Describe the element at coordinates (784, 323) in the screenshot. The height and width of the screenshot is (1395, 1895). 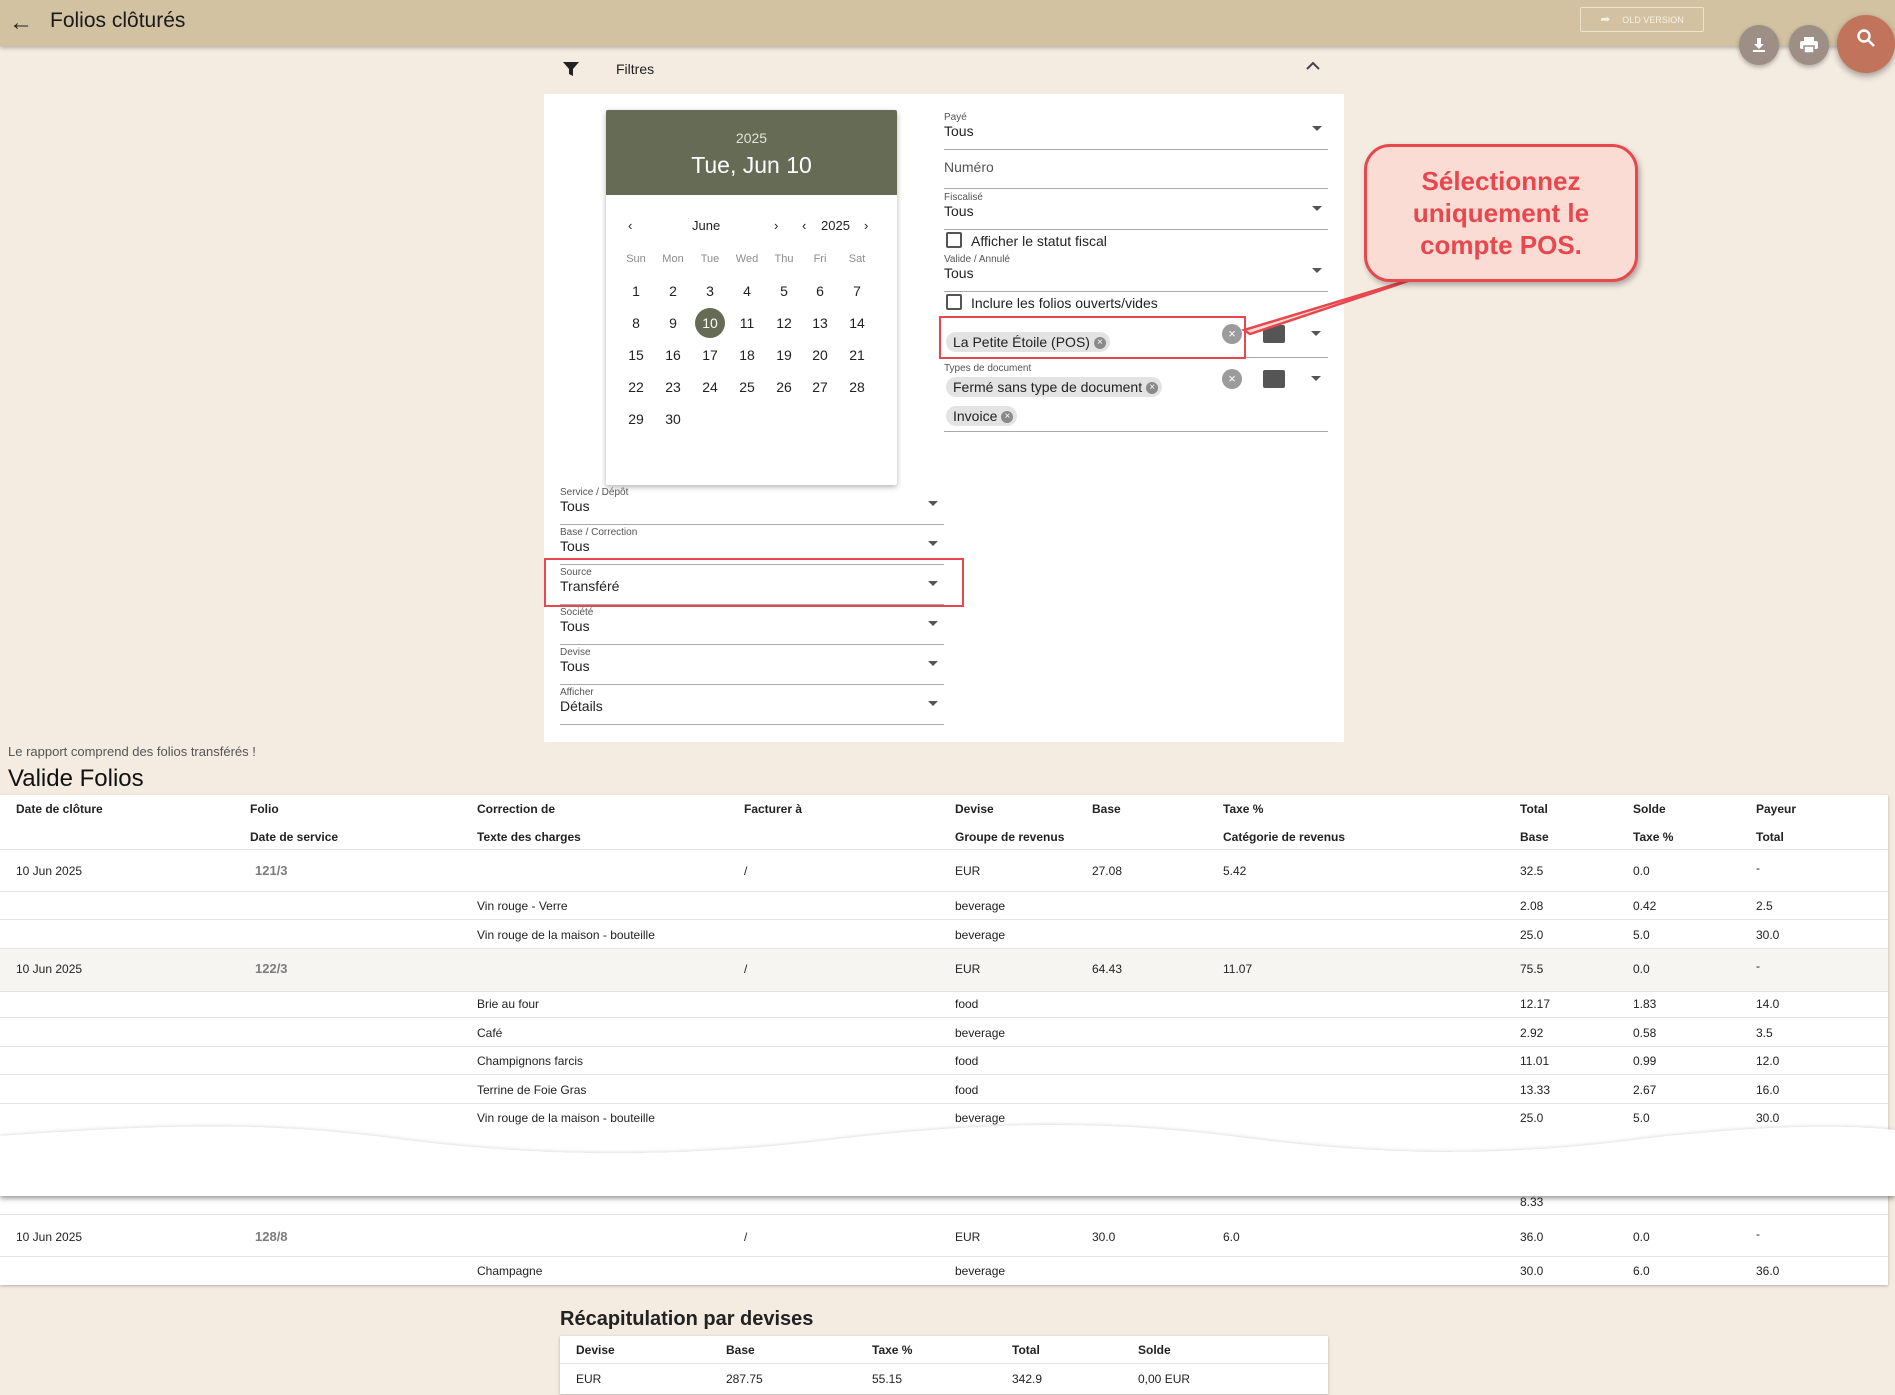
I see `calendar-day: 12` at that location.